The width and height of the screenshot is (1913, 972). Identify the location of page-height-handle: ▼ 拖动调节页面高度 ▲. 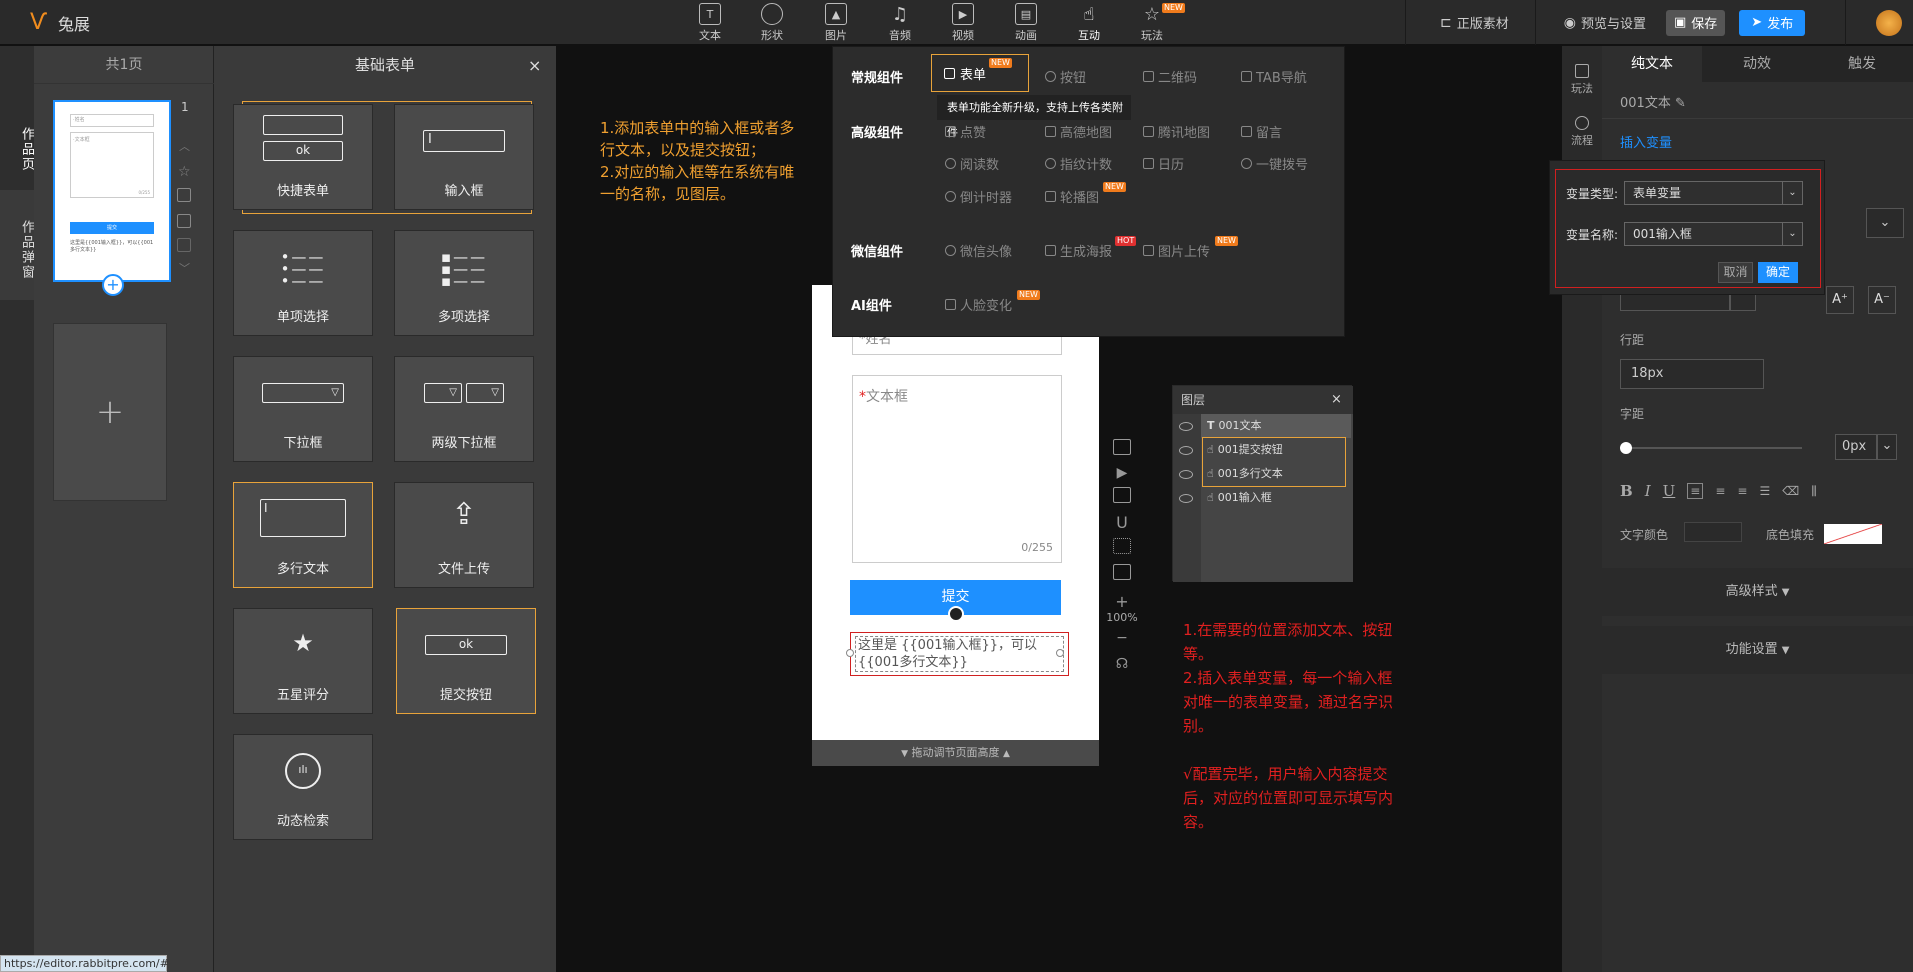
(955, 753).